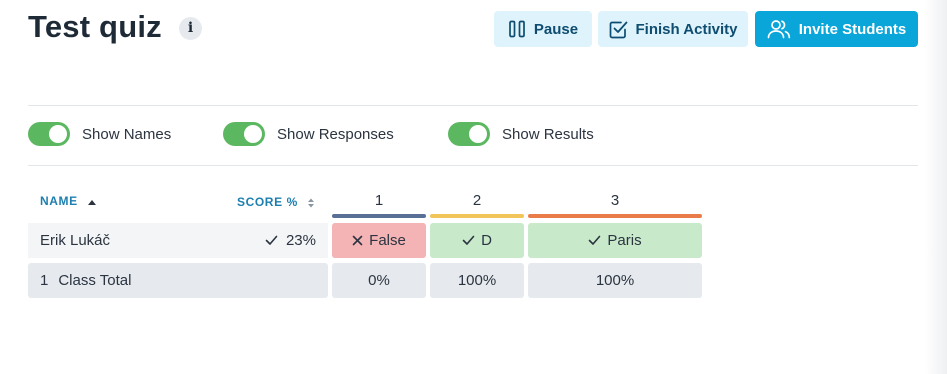 This screenshot has height=374, width=947. What do you see at coordinates (244, 134) in the screenshot?
I see `show-responses-toggle` at bounding box center [244, 134].